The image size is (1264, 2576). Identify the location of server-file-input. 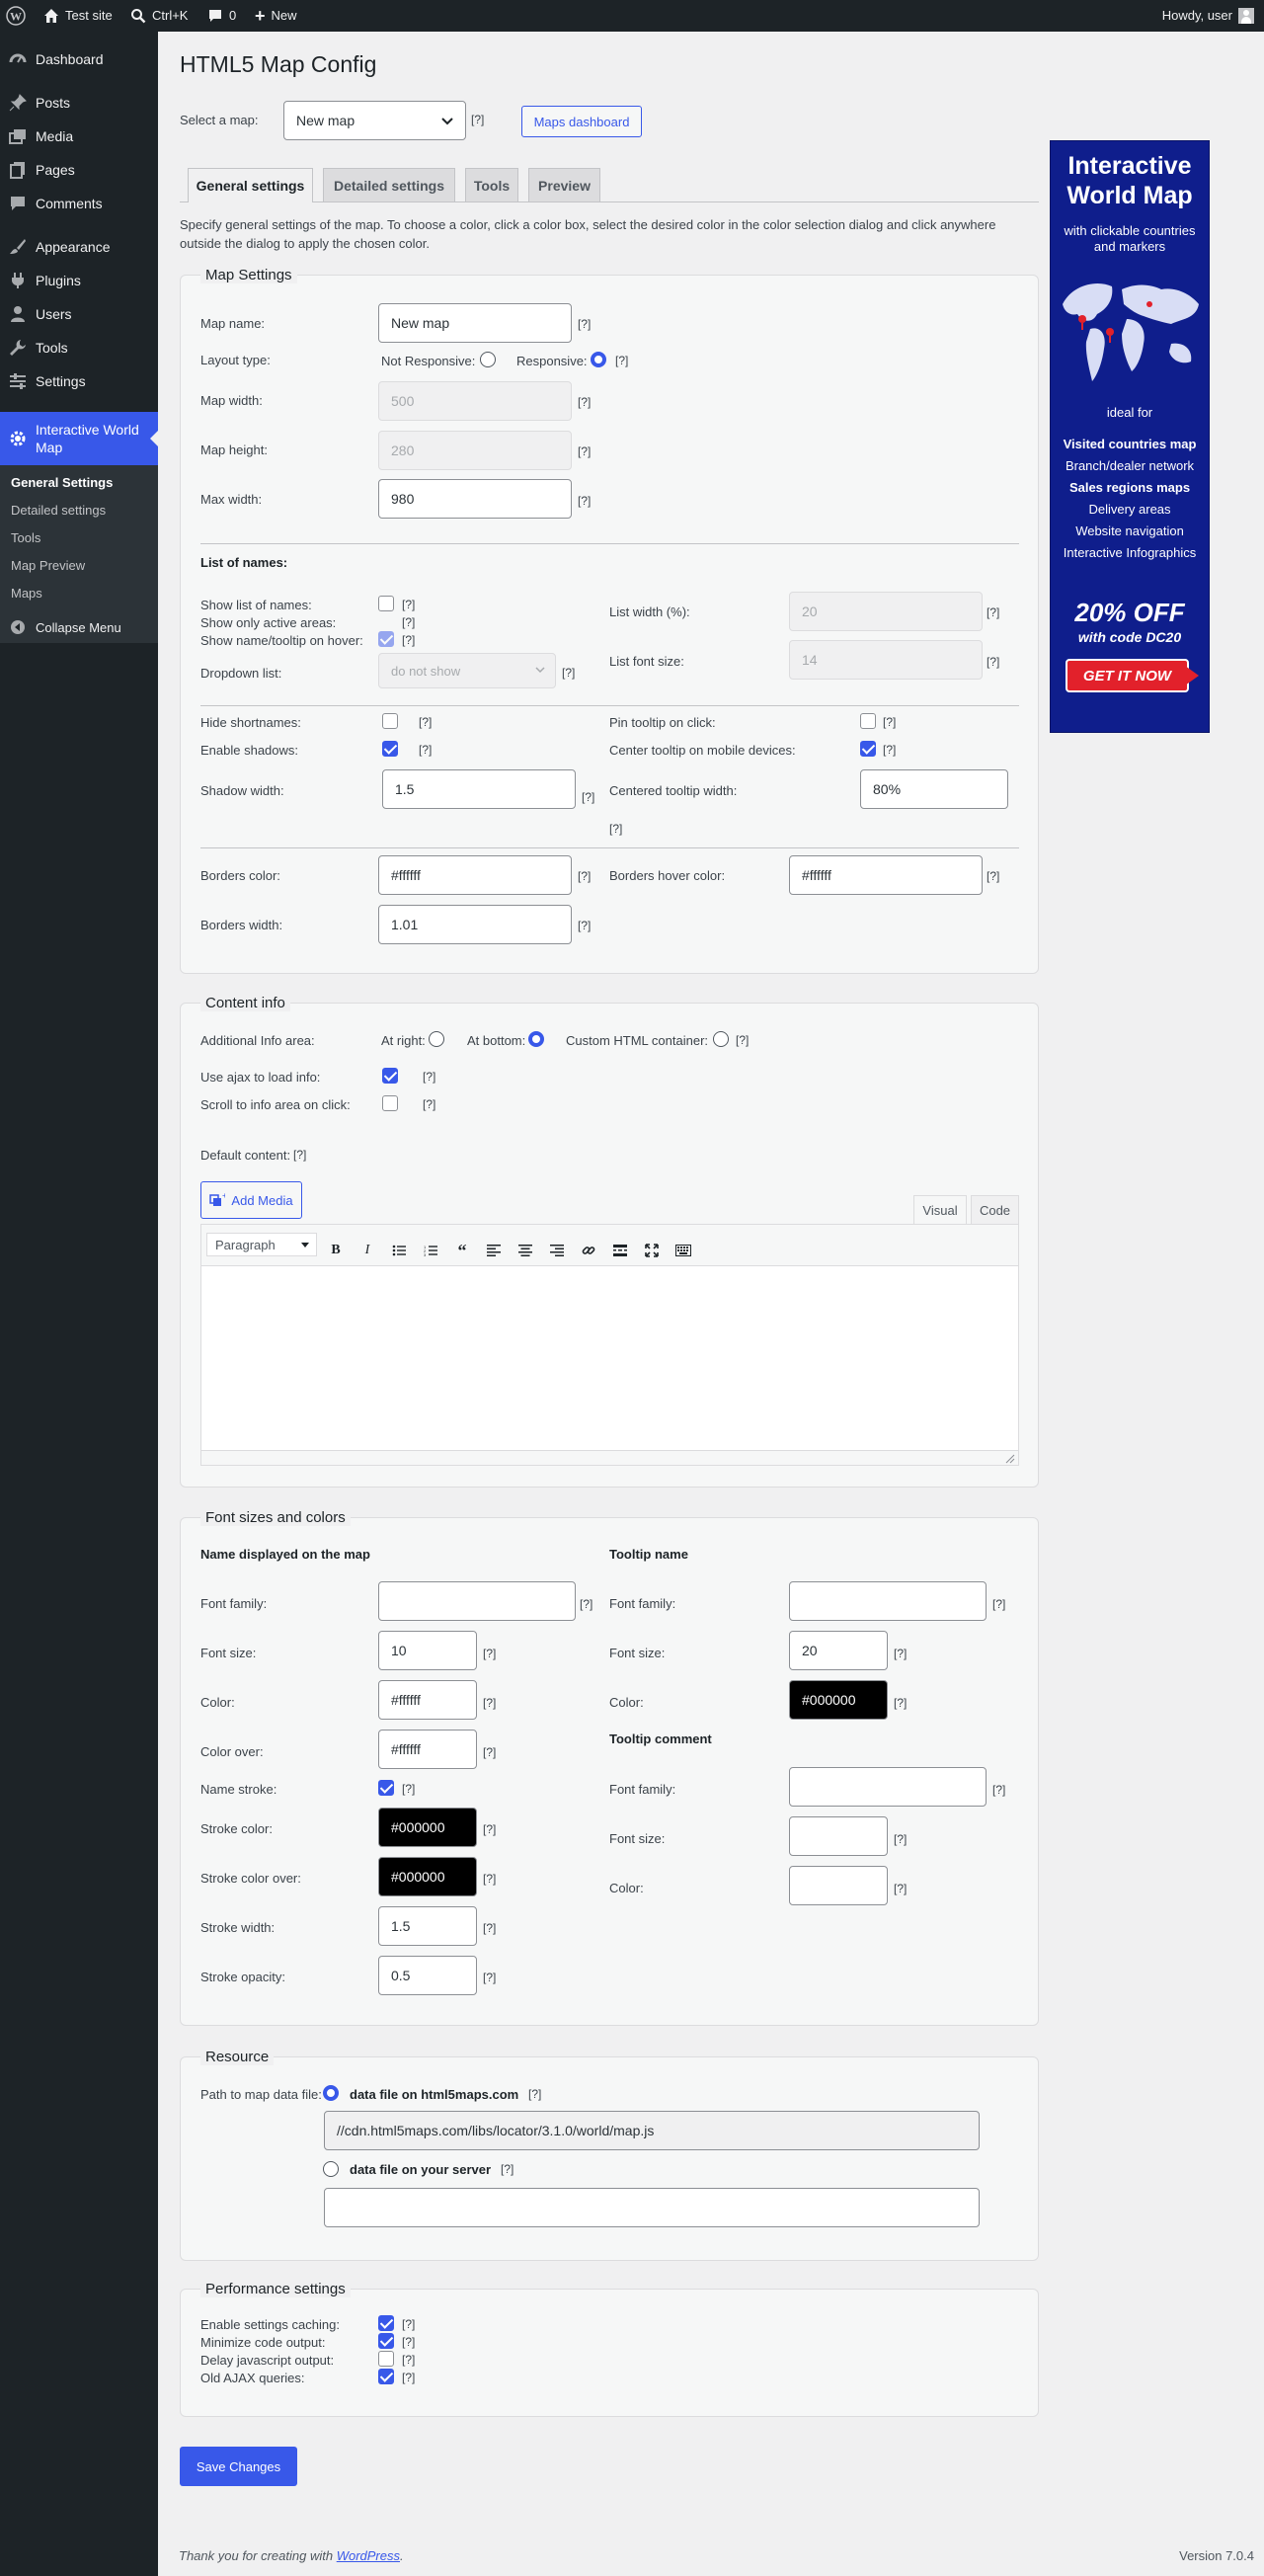
(652, 2207).